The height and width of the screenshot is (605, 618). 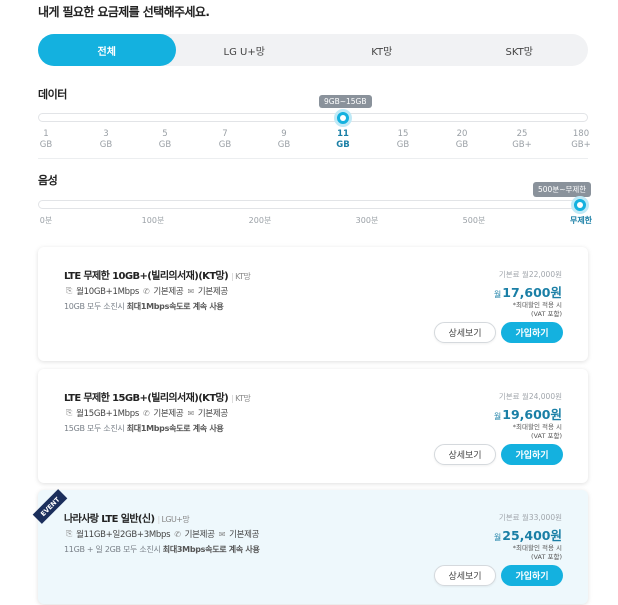 What do you see at coordinates (109, 519) in the screenshot?
I see `plan-title: 나라사랑 LTE 일반(신)` at bounding box center [109, 519].